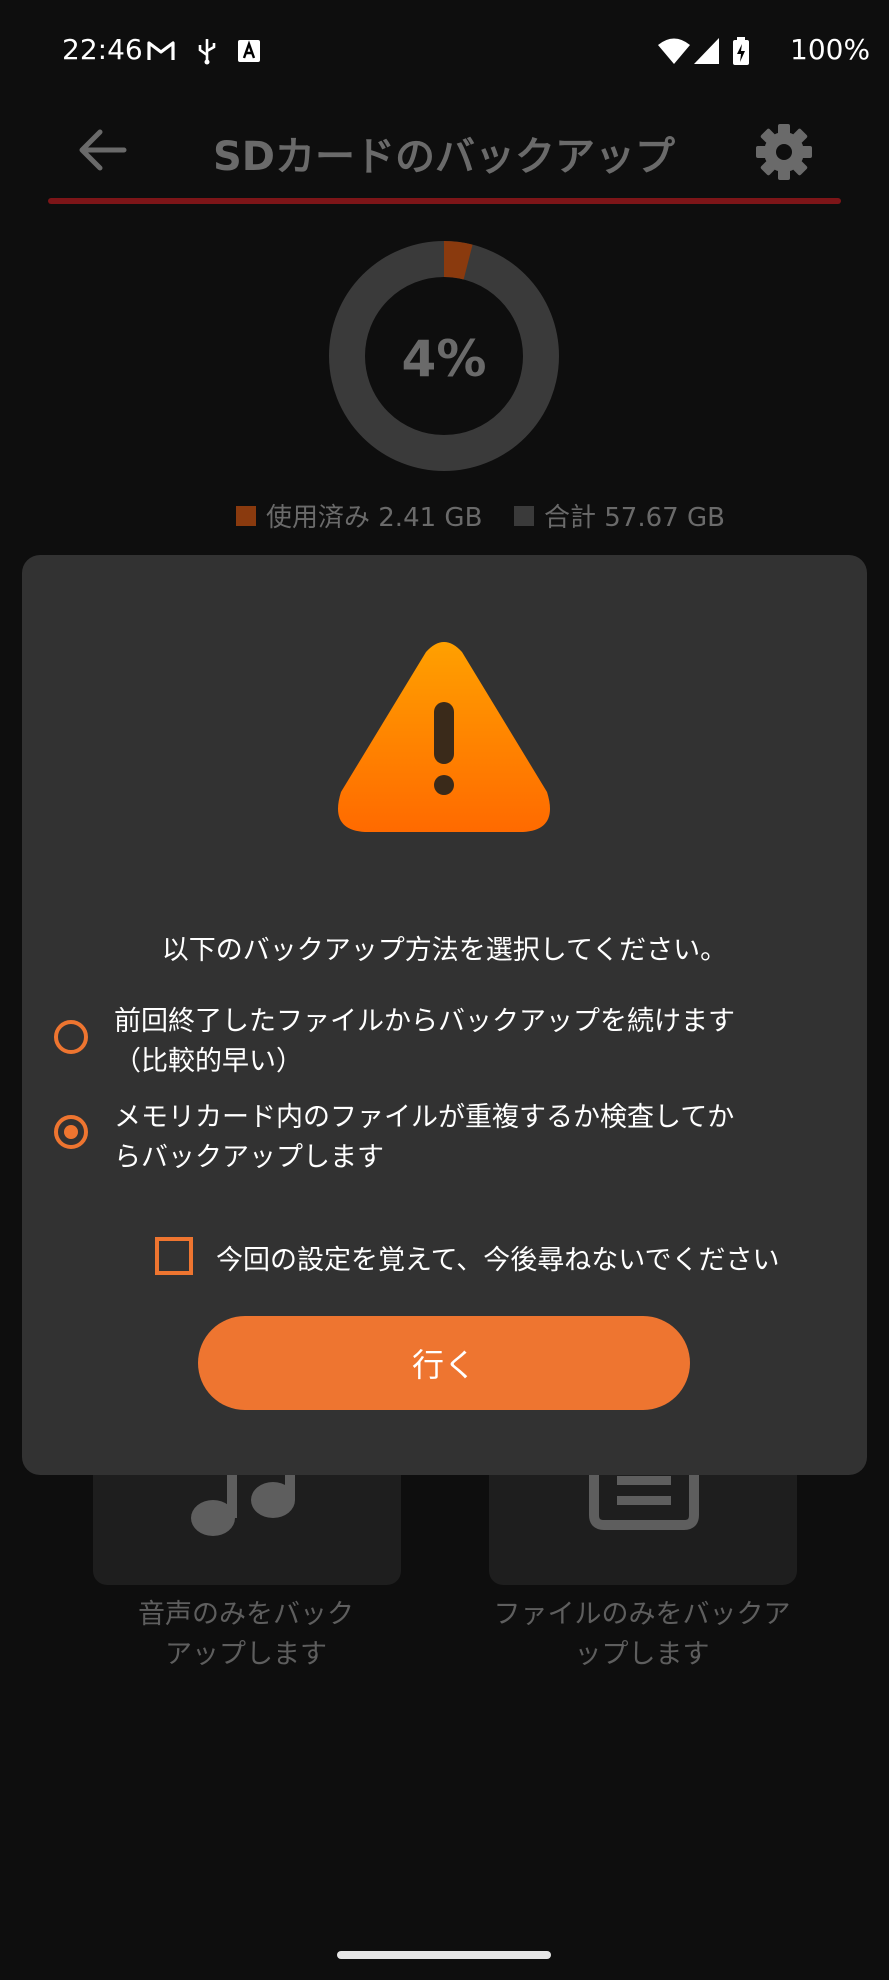  What do you see at coordinates (643, 1522) in the screenshot?
I see `file-backup-card` at bounding box center [643, 1522].